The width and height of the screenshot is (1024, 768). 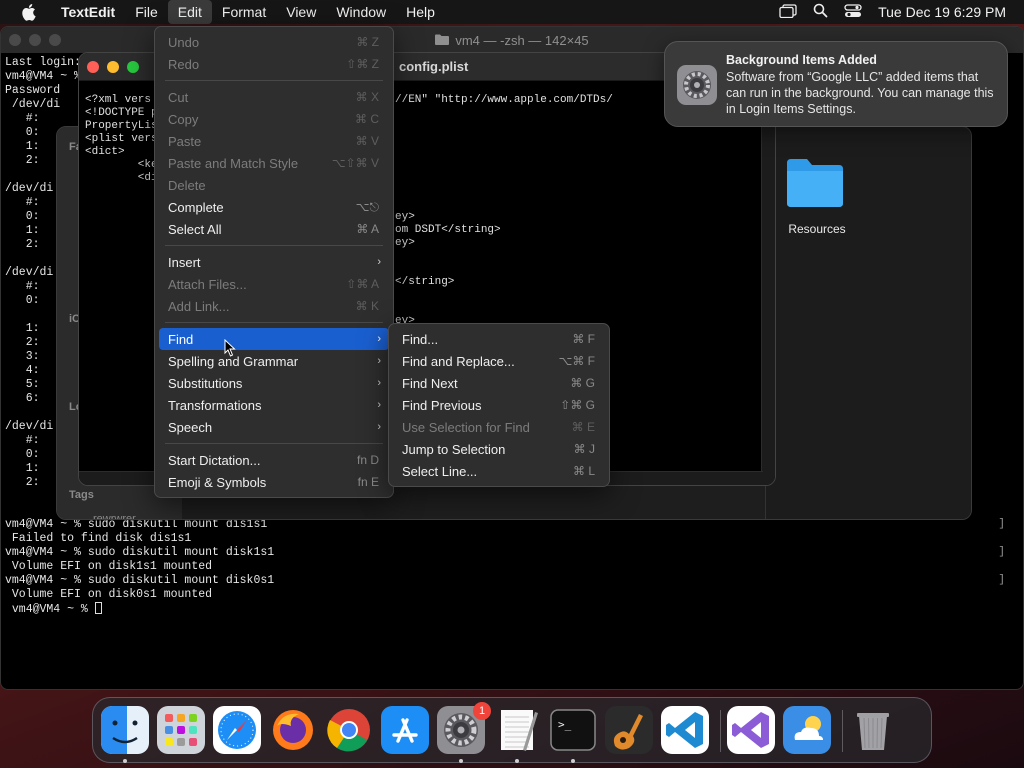 I want to click on menu-item-paste: Paste ⌘ V, so click(x=274, y=141).